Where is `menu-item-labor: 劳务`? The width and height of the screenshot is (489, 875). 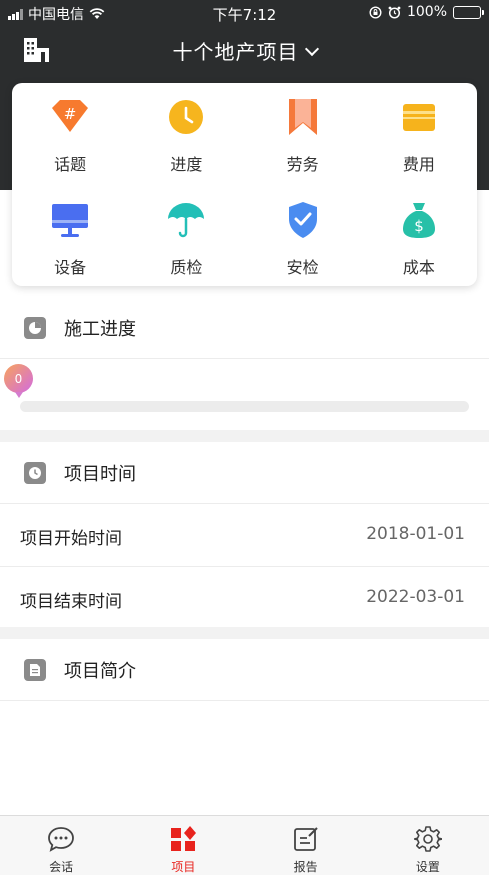
menu-item-labor: 劳务 is located at coordinates (303, 134).